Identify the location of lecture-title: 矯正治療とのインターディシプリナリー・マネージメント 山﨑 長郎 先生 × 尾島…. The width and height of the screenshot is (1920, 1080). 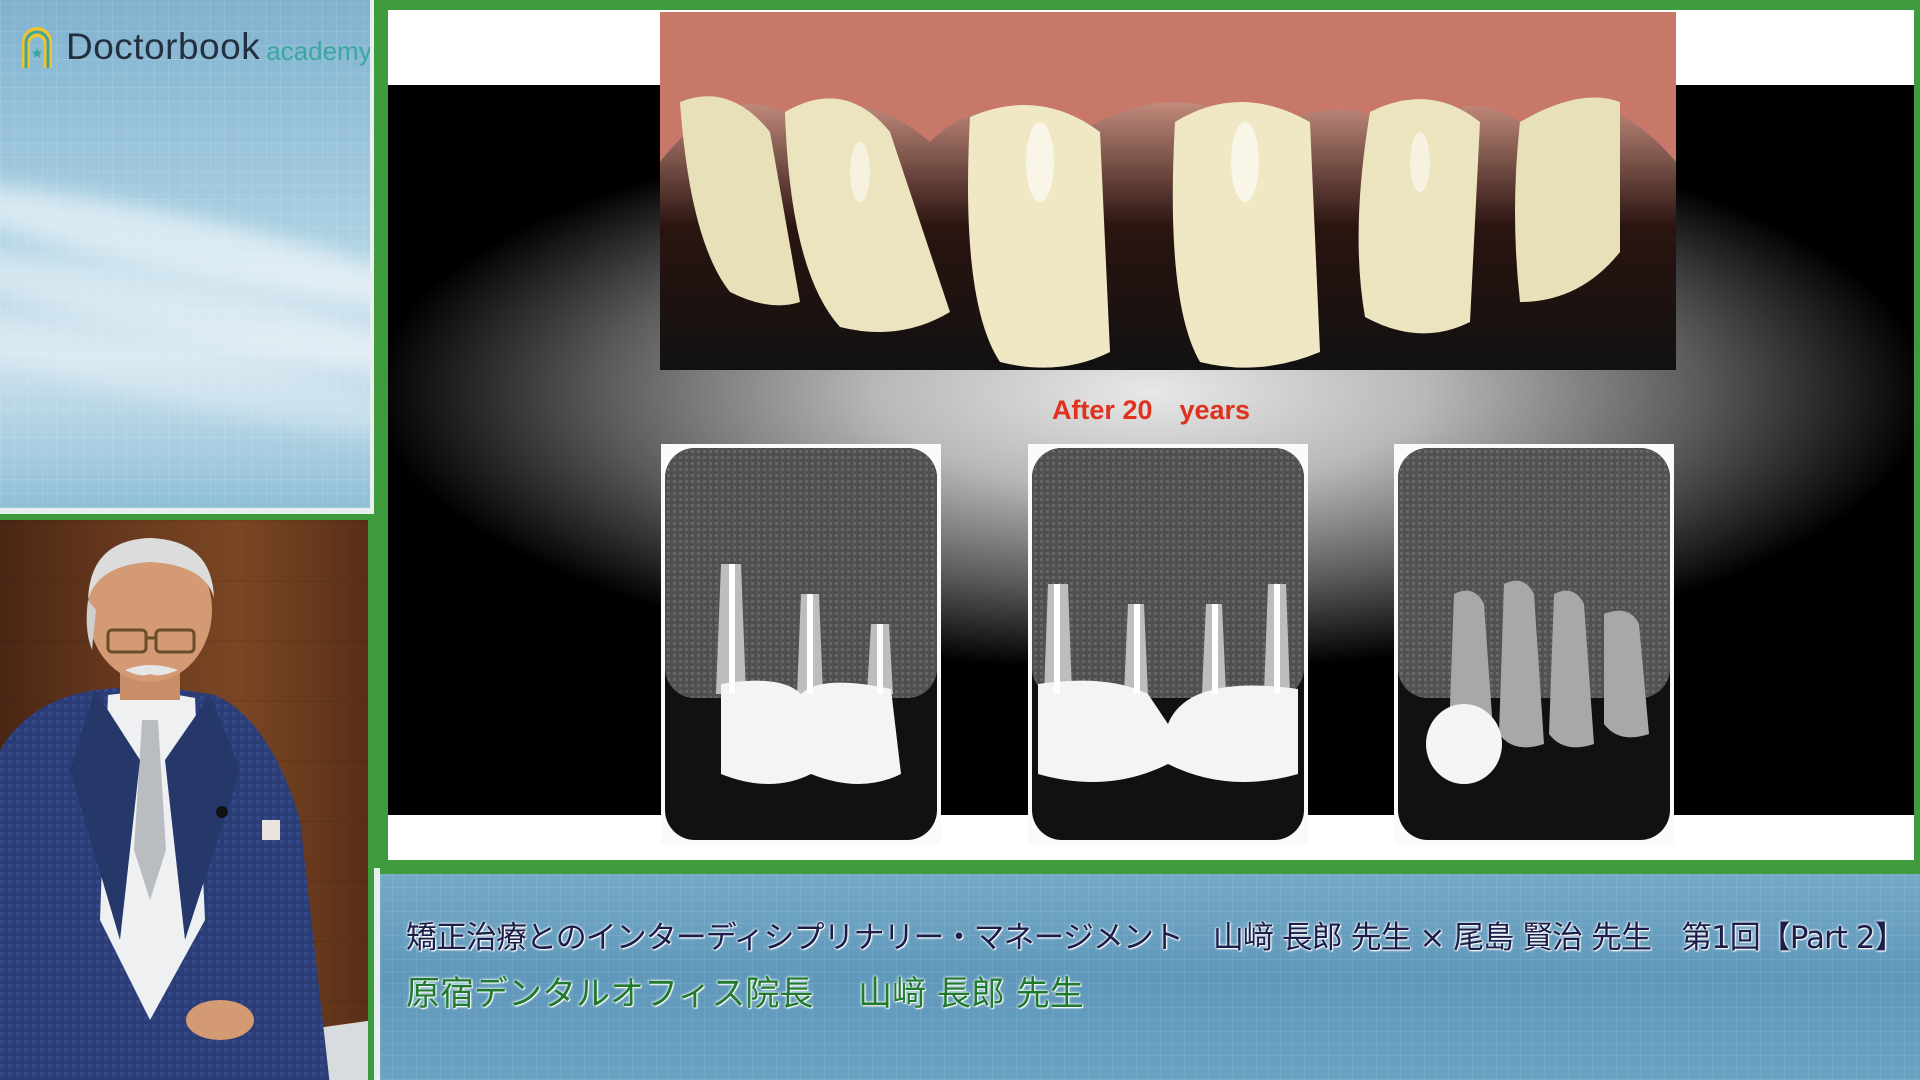
(1155, 938).